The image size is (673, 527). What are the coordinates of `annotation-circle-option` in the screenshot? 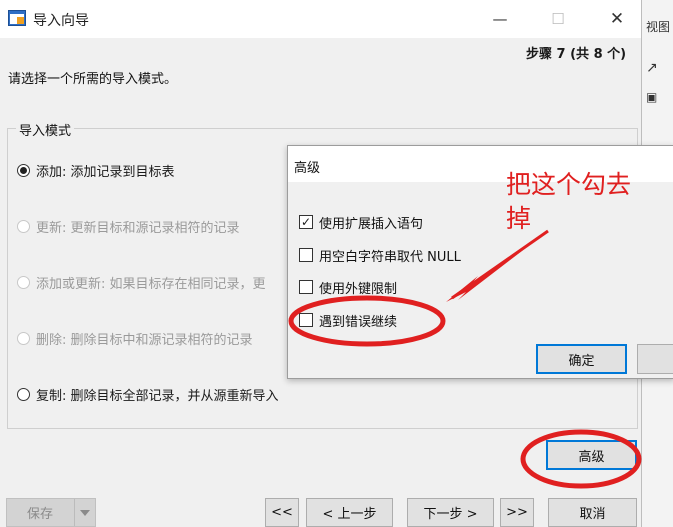 It's located at (367, 321).